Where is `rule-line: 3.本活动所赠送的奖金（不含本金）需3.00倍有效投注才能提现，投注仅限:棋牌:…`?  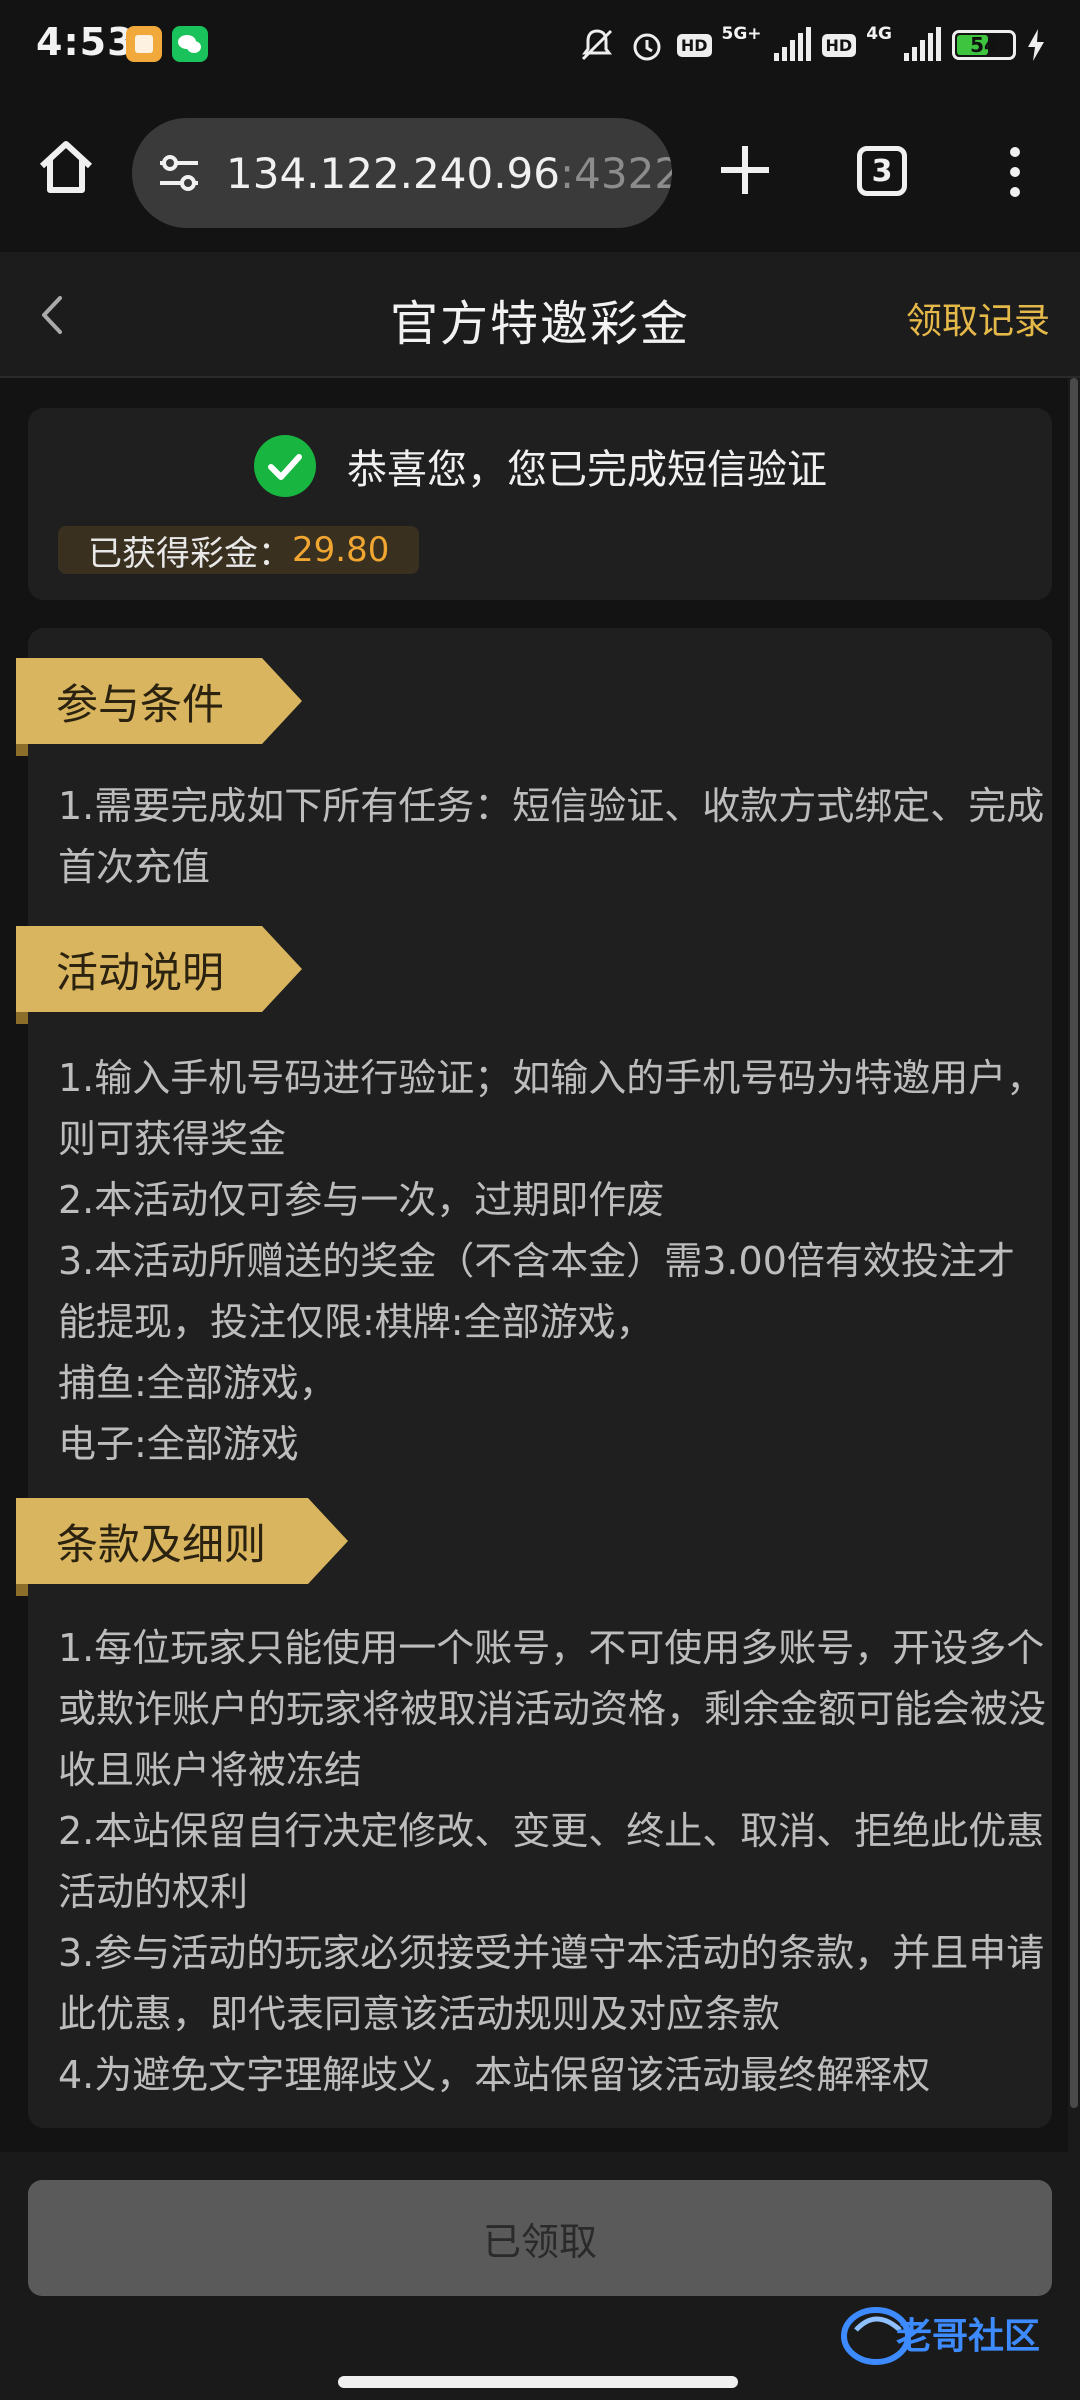
rule-line: 3.本活动所赠送的奖金（不含本金）需3.00倍有效投注才能提现，投注仅限:棋牌:… is located at coordinates (536, 1291).